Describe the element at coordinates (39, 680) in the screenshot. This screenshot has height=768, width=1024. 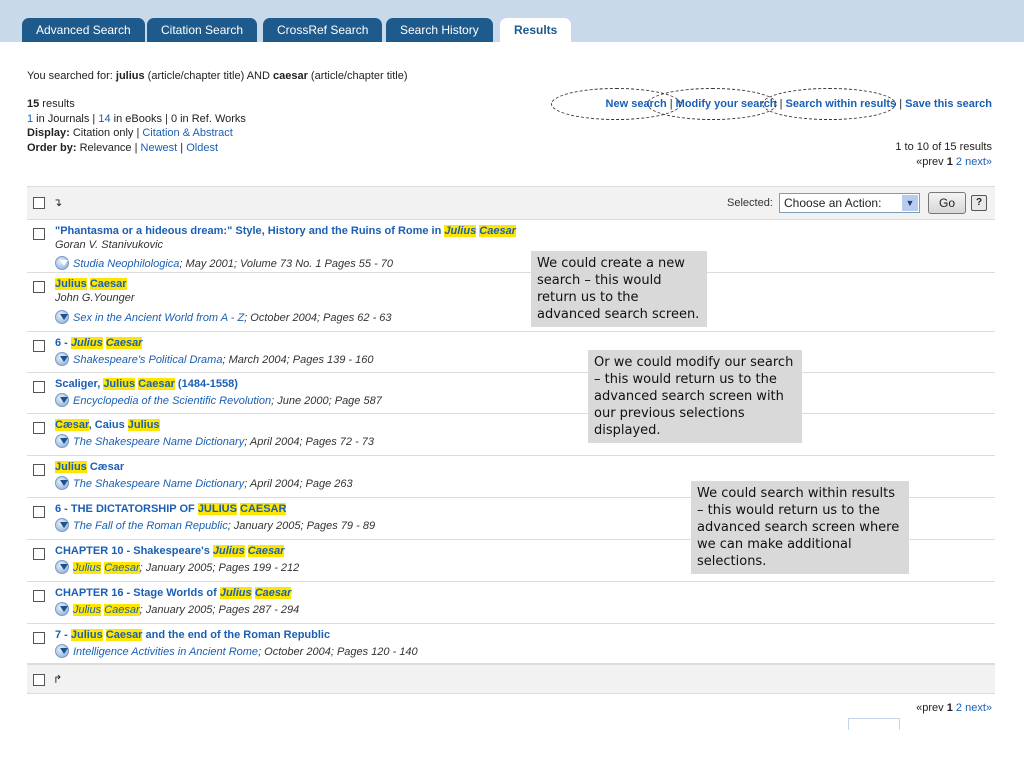
I see `select-all-checkbox-bottom` at that location.